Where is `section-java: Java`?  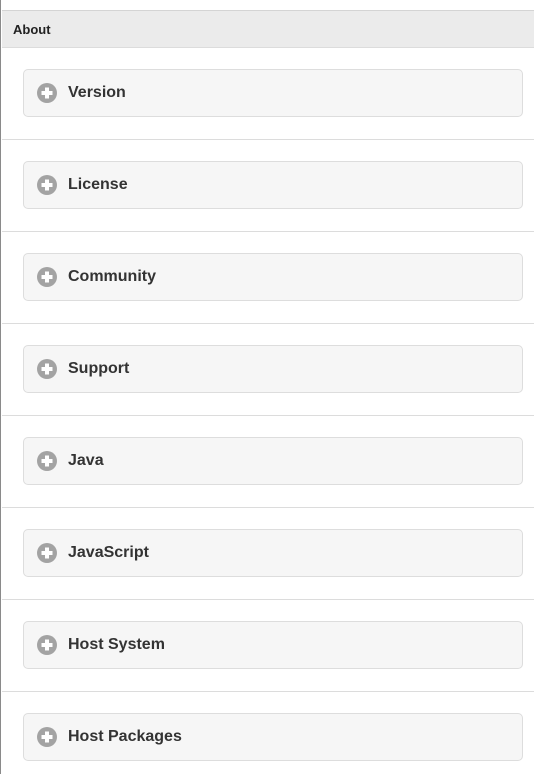 section-java: Java is located at coordinates (268, 462).